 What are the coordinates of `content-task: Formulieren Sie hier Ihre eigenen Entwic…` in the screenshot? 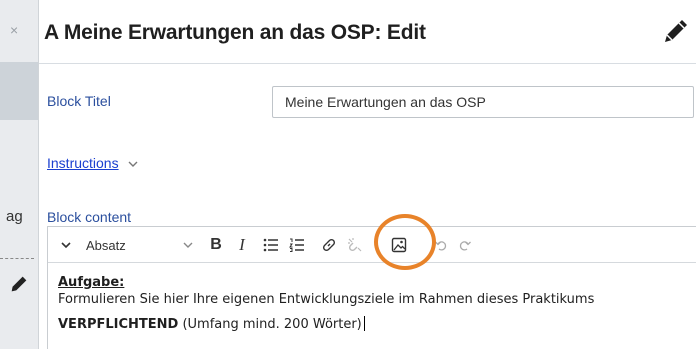 It's located at (326, 299).